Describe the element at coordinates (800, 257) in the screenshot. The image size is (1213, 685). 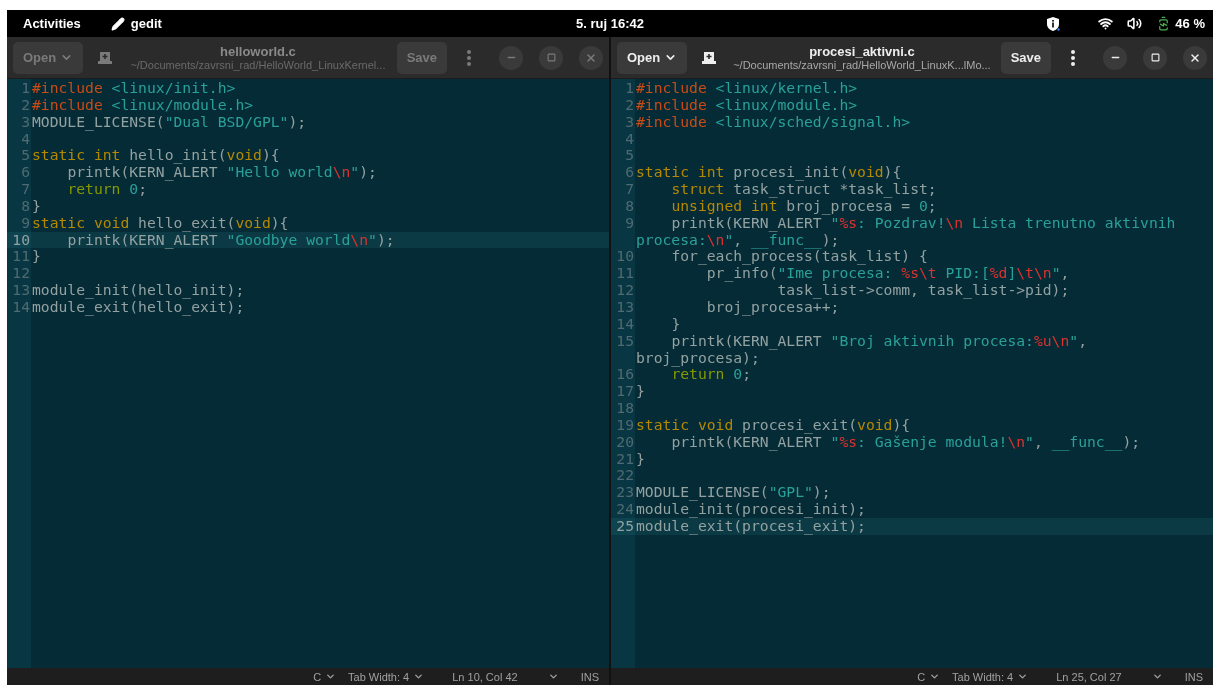
I see `code-line: for_each_process(task_list) {` at that location.